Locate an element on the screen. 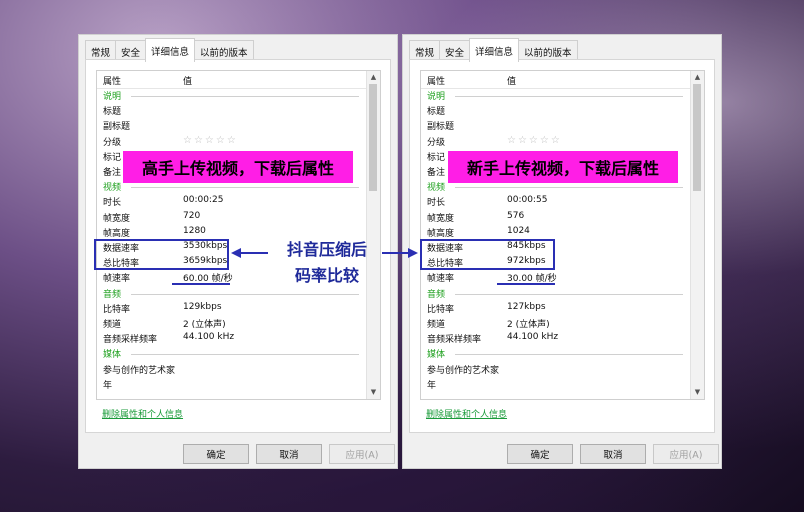 This screenshot has height=512, width=804. annotation-line-2: 码率比较 is located at coordinates (326, 275).